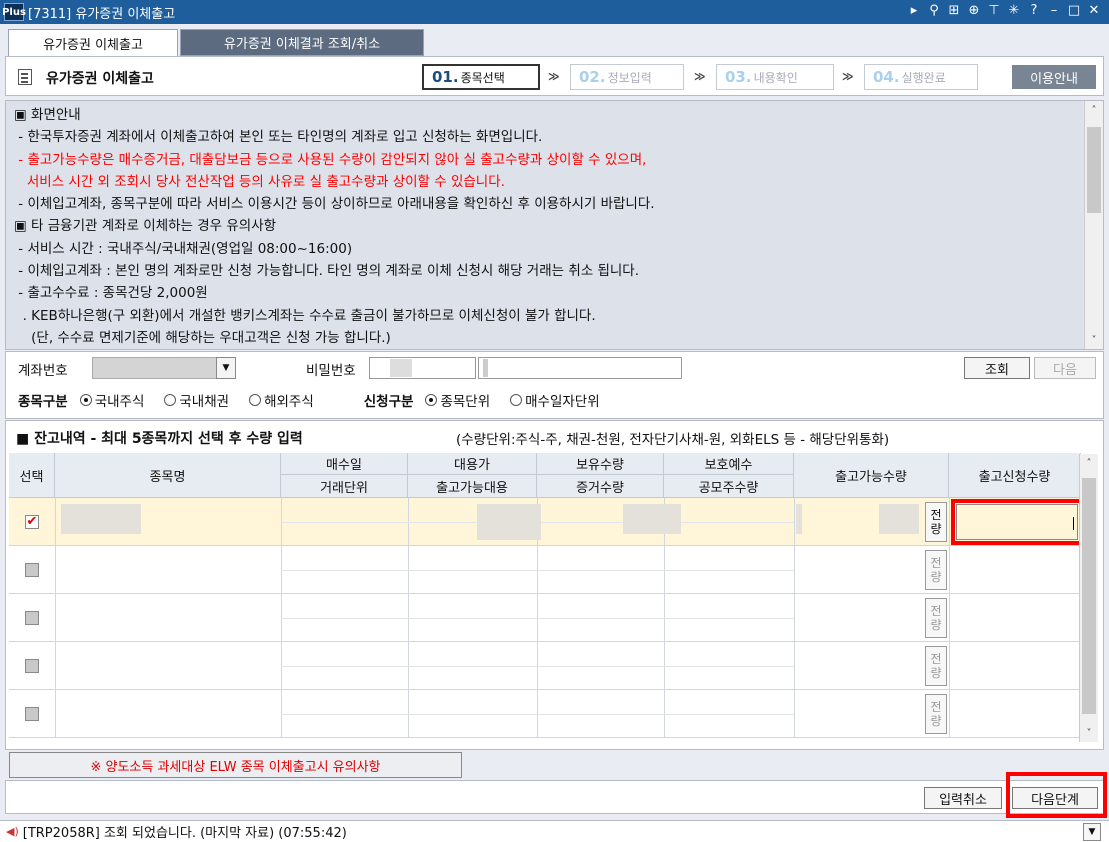  I want to click on header-name: 종목명, so click(168, 475).